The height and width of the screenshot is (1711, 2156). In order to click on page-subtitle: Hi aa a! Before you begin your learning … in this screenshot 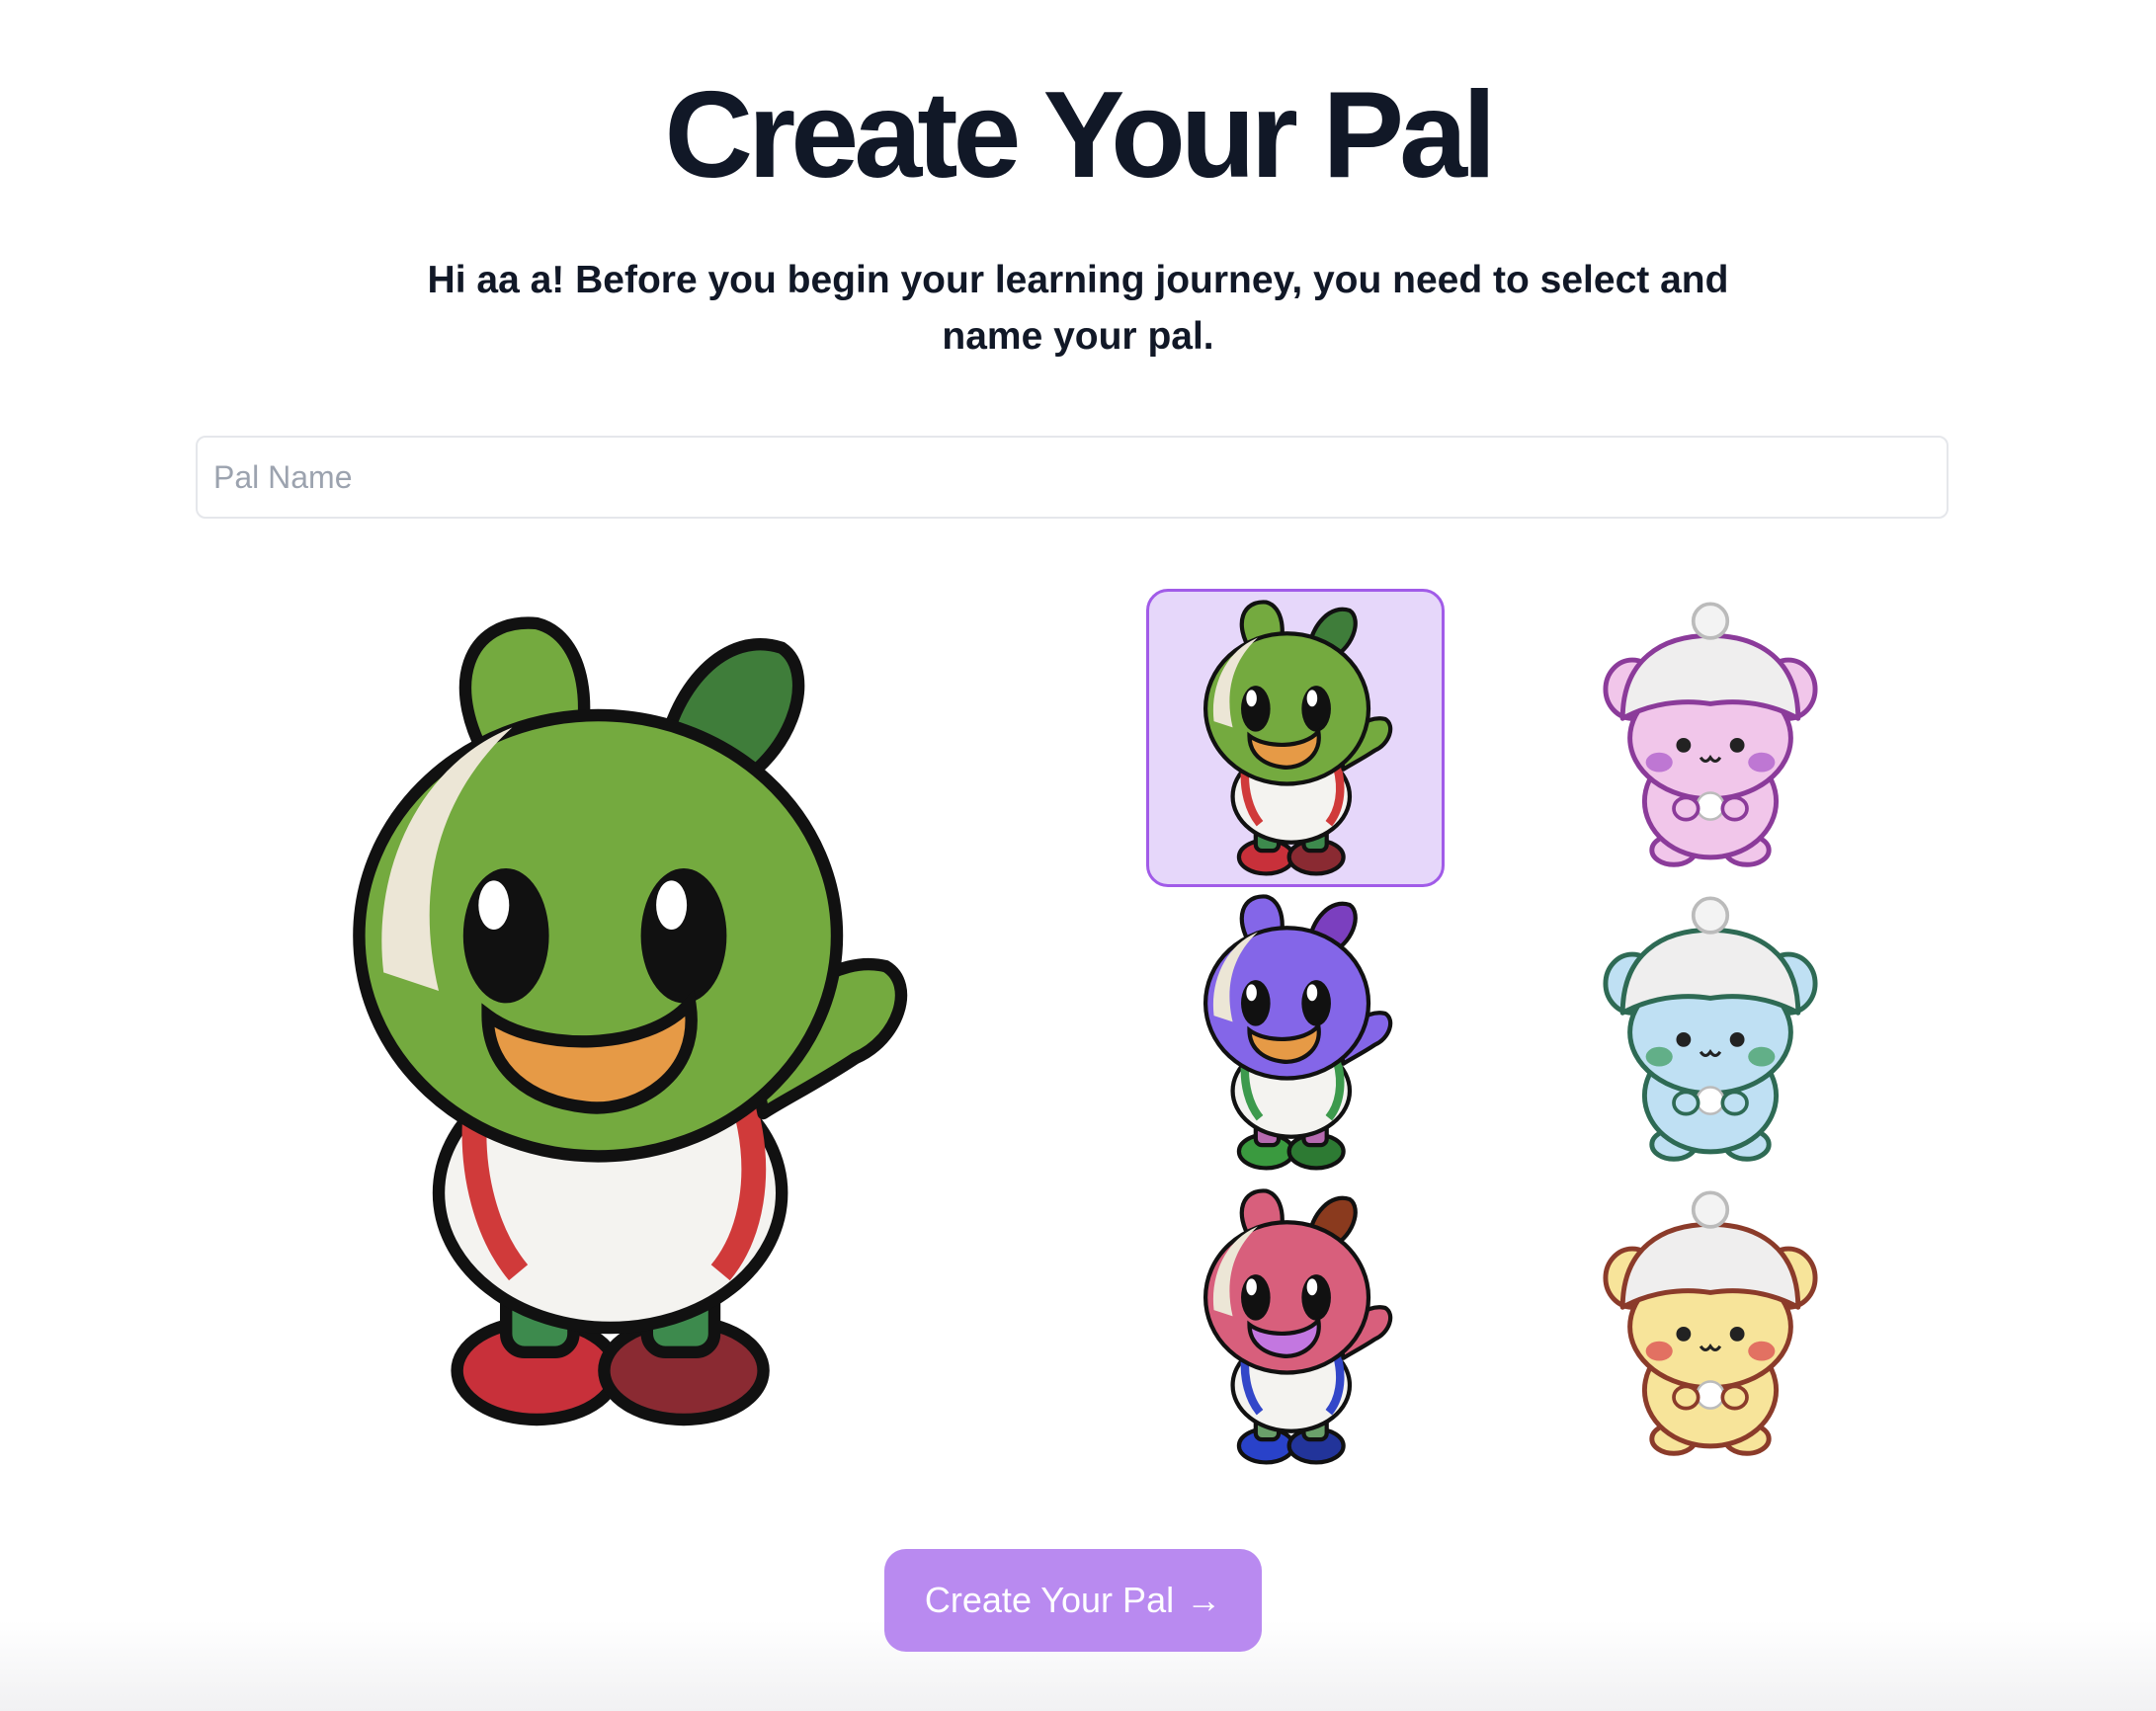, I will do `click(1078, 308)`.